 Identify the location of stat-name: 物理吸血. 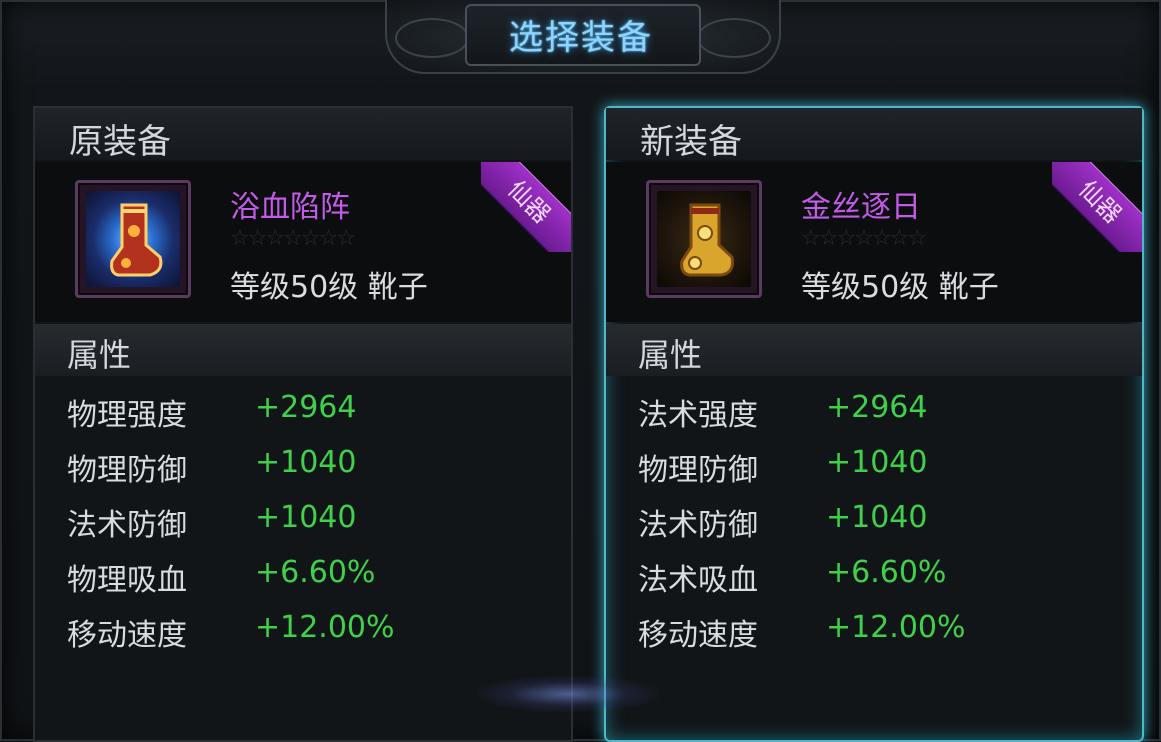
(127, 580).